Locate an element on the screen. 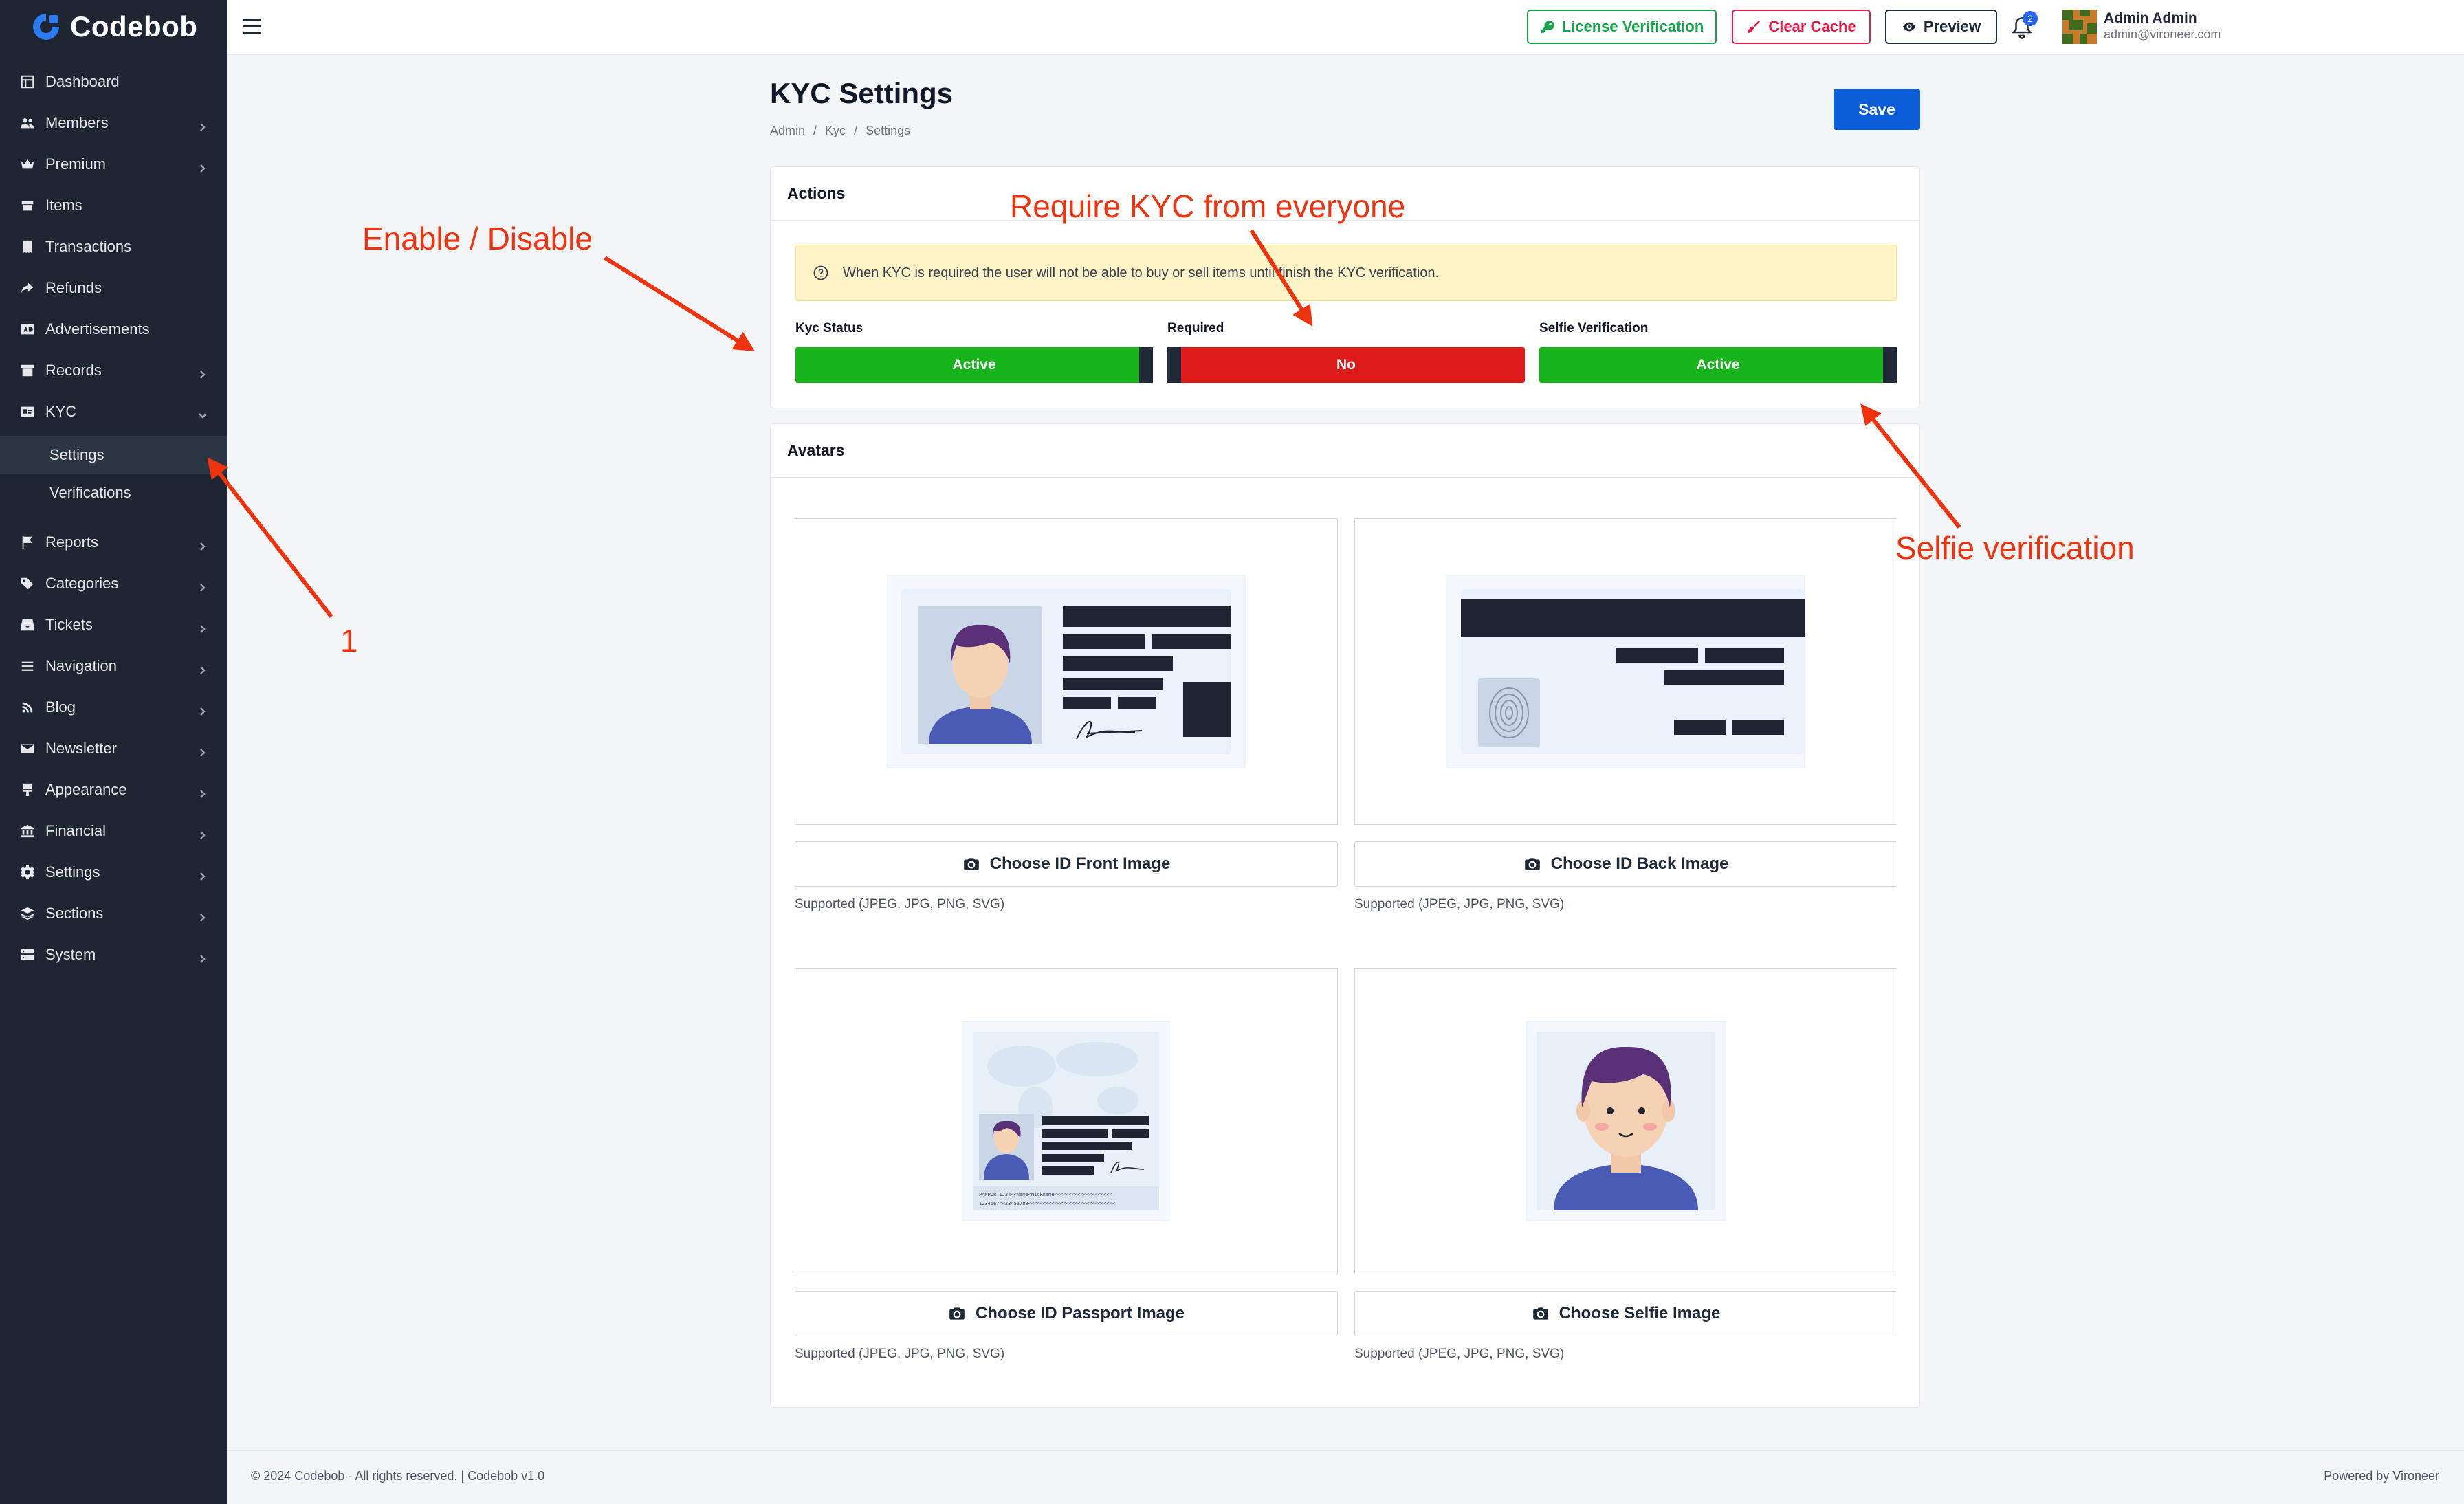 Image resolution: width=2464 pixels, height=1504 pixels. id-back-illustration is located at coordinates (1625, 671).